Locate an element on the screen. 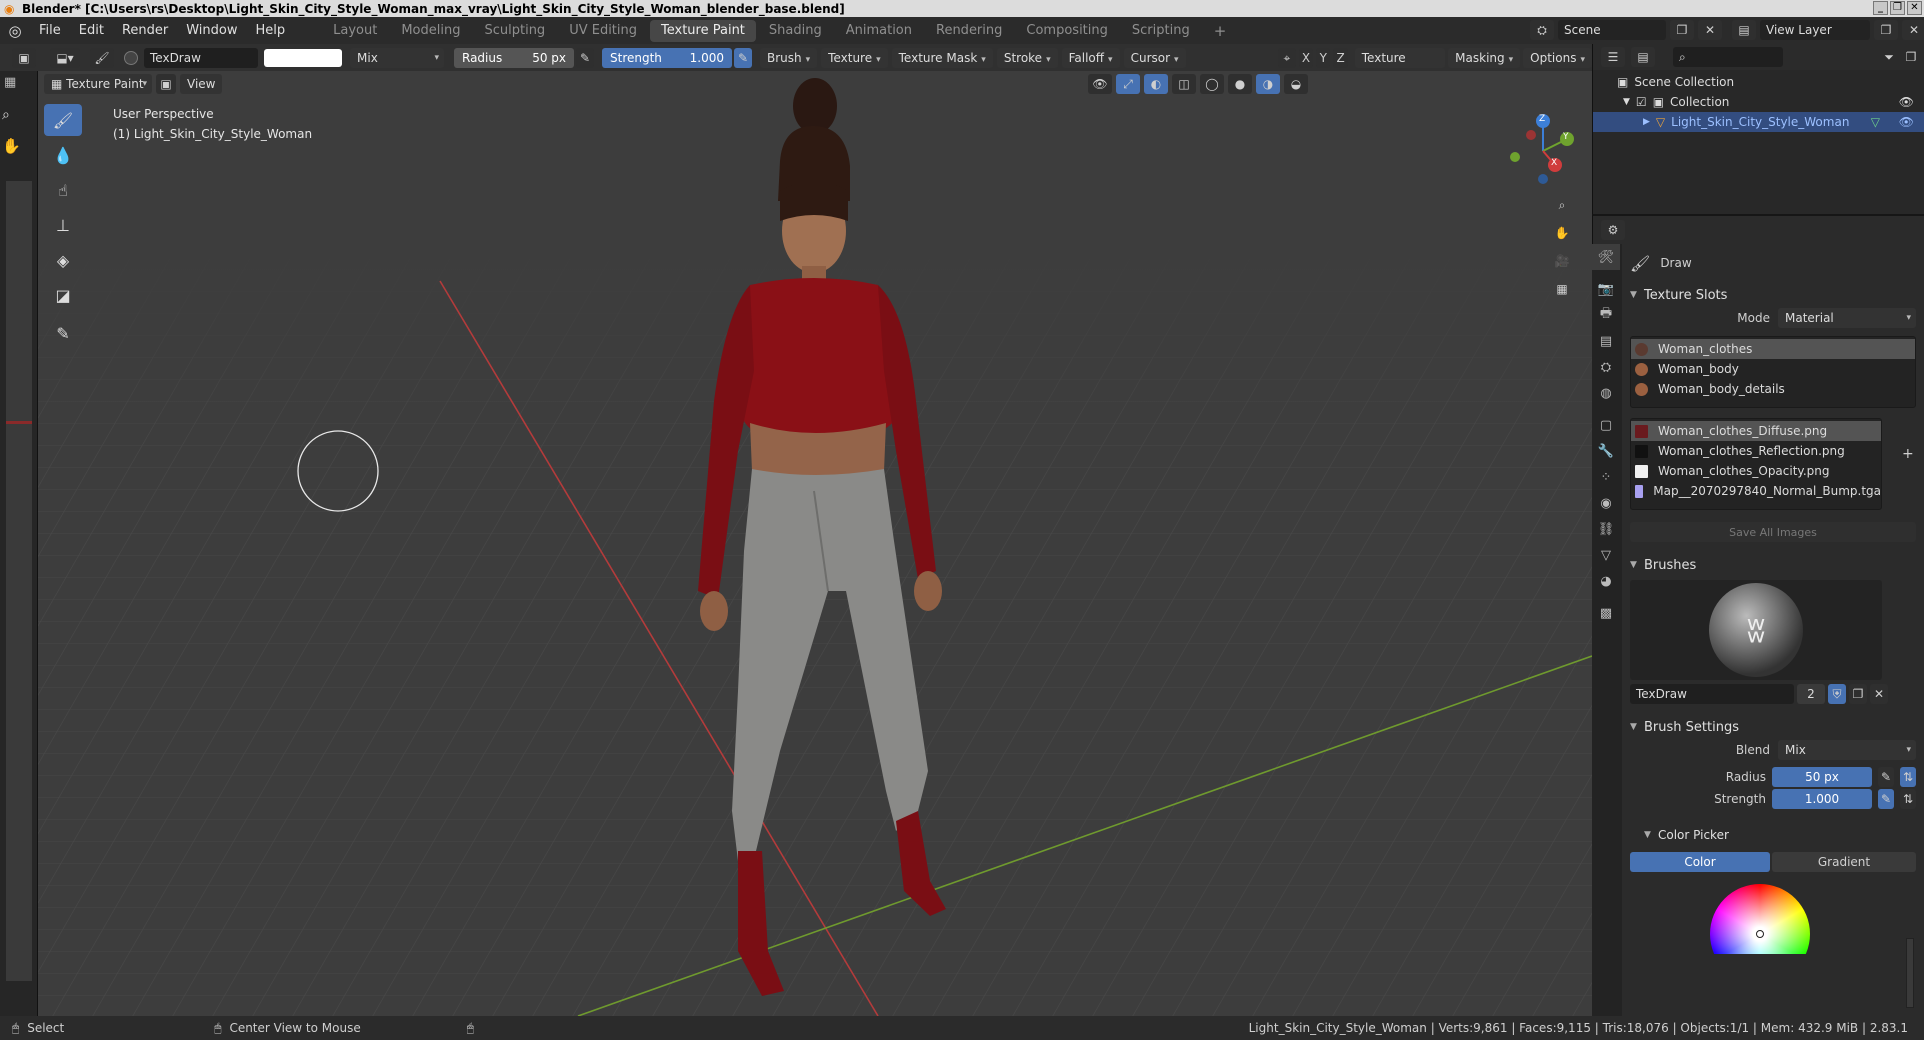  outliner-editor-type-icon: ☰ is located at coordinates (1613, 57).